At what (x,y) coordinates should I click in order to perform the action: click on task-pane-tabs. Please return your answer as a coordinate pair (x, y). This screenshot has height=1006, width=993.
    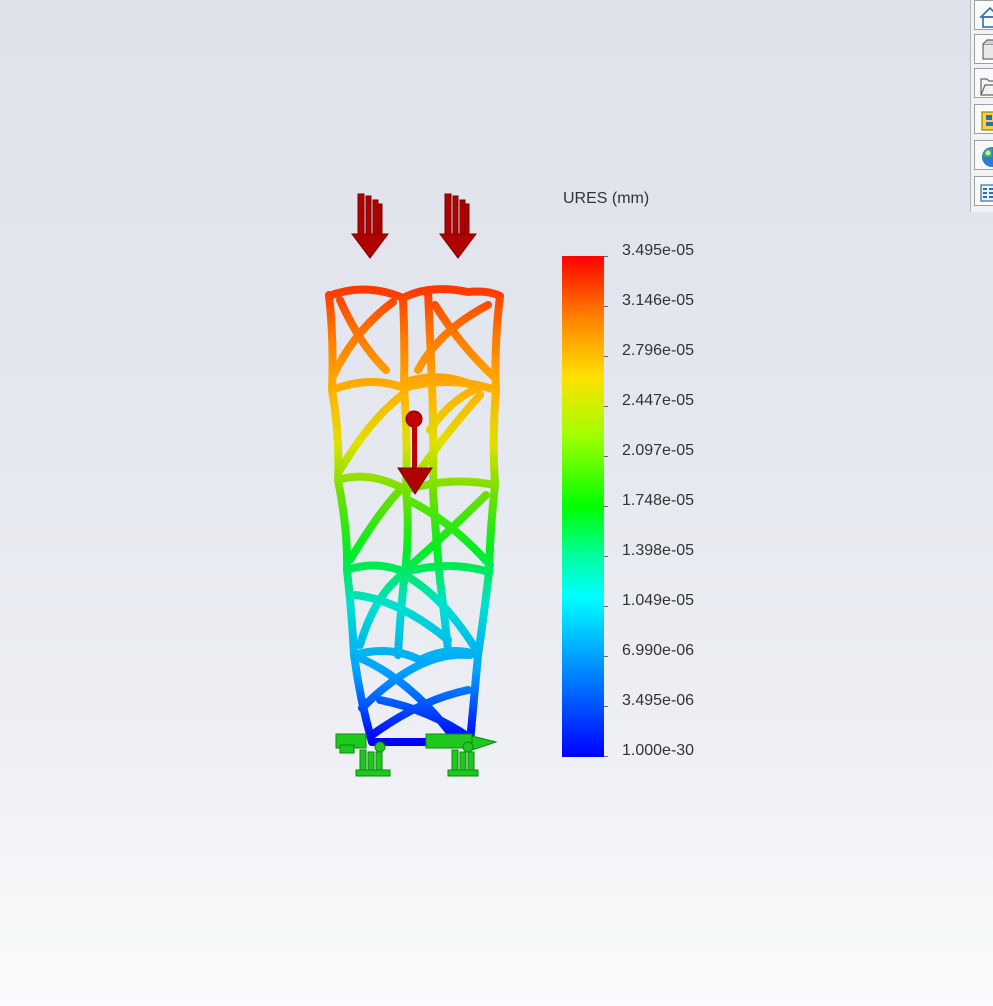
    Looking at the image, I should click on (981, 106).